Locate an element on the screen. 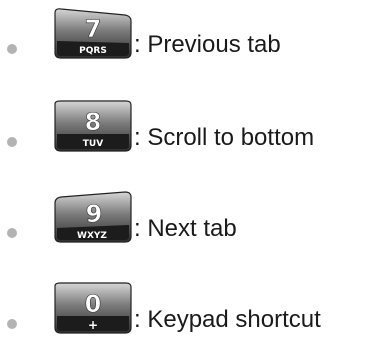  svg-text: 9 is located at coordinates (94, 214).